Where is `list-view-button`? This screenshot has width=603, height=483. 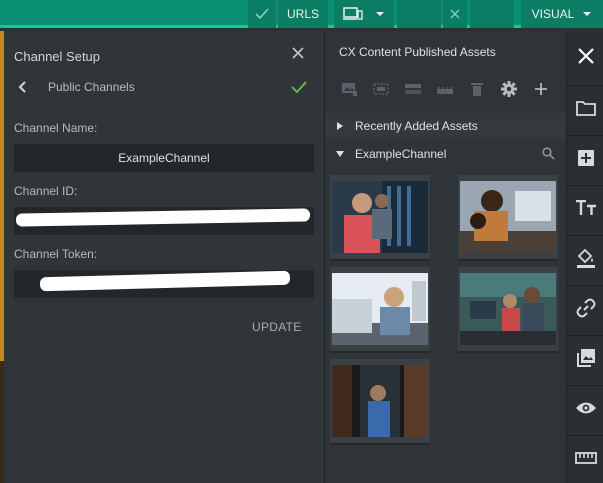 list-view-button is located at coordinates (413, 89).